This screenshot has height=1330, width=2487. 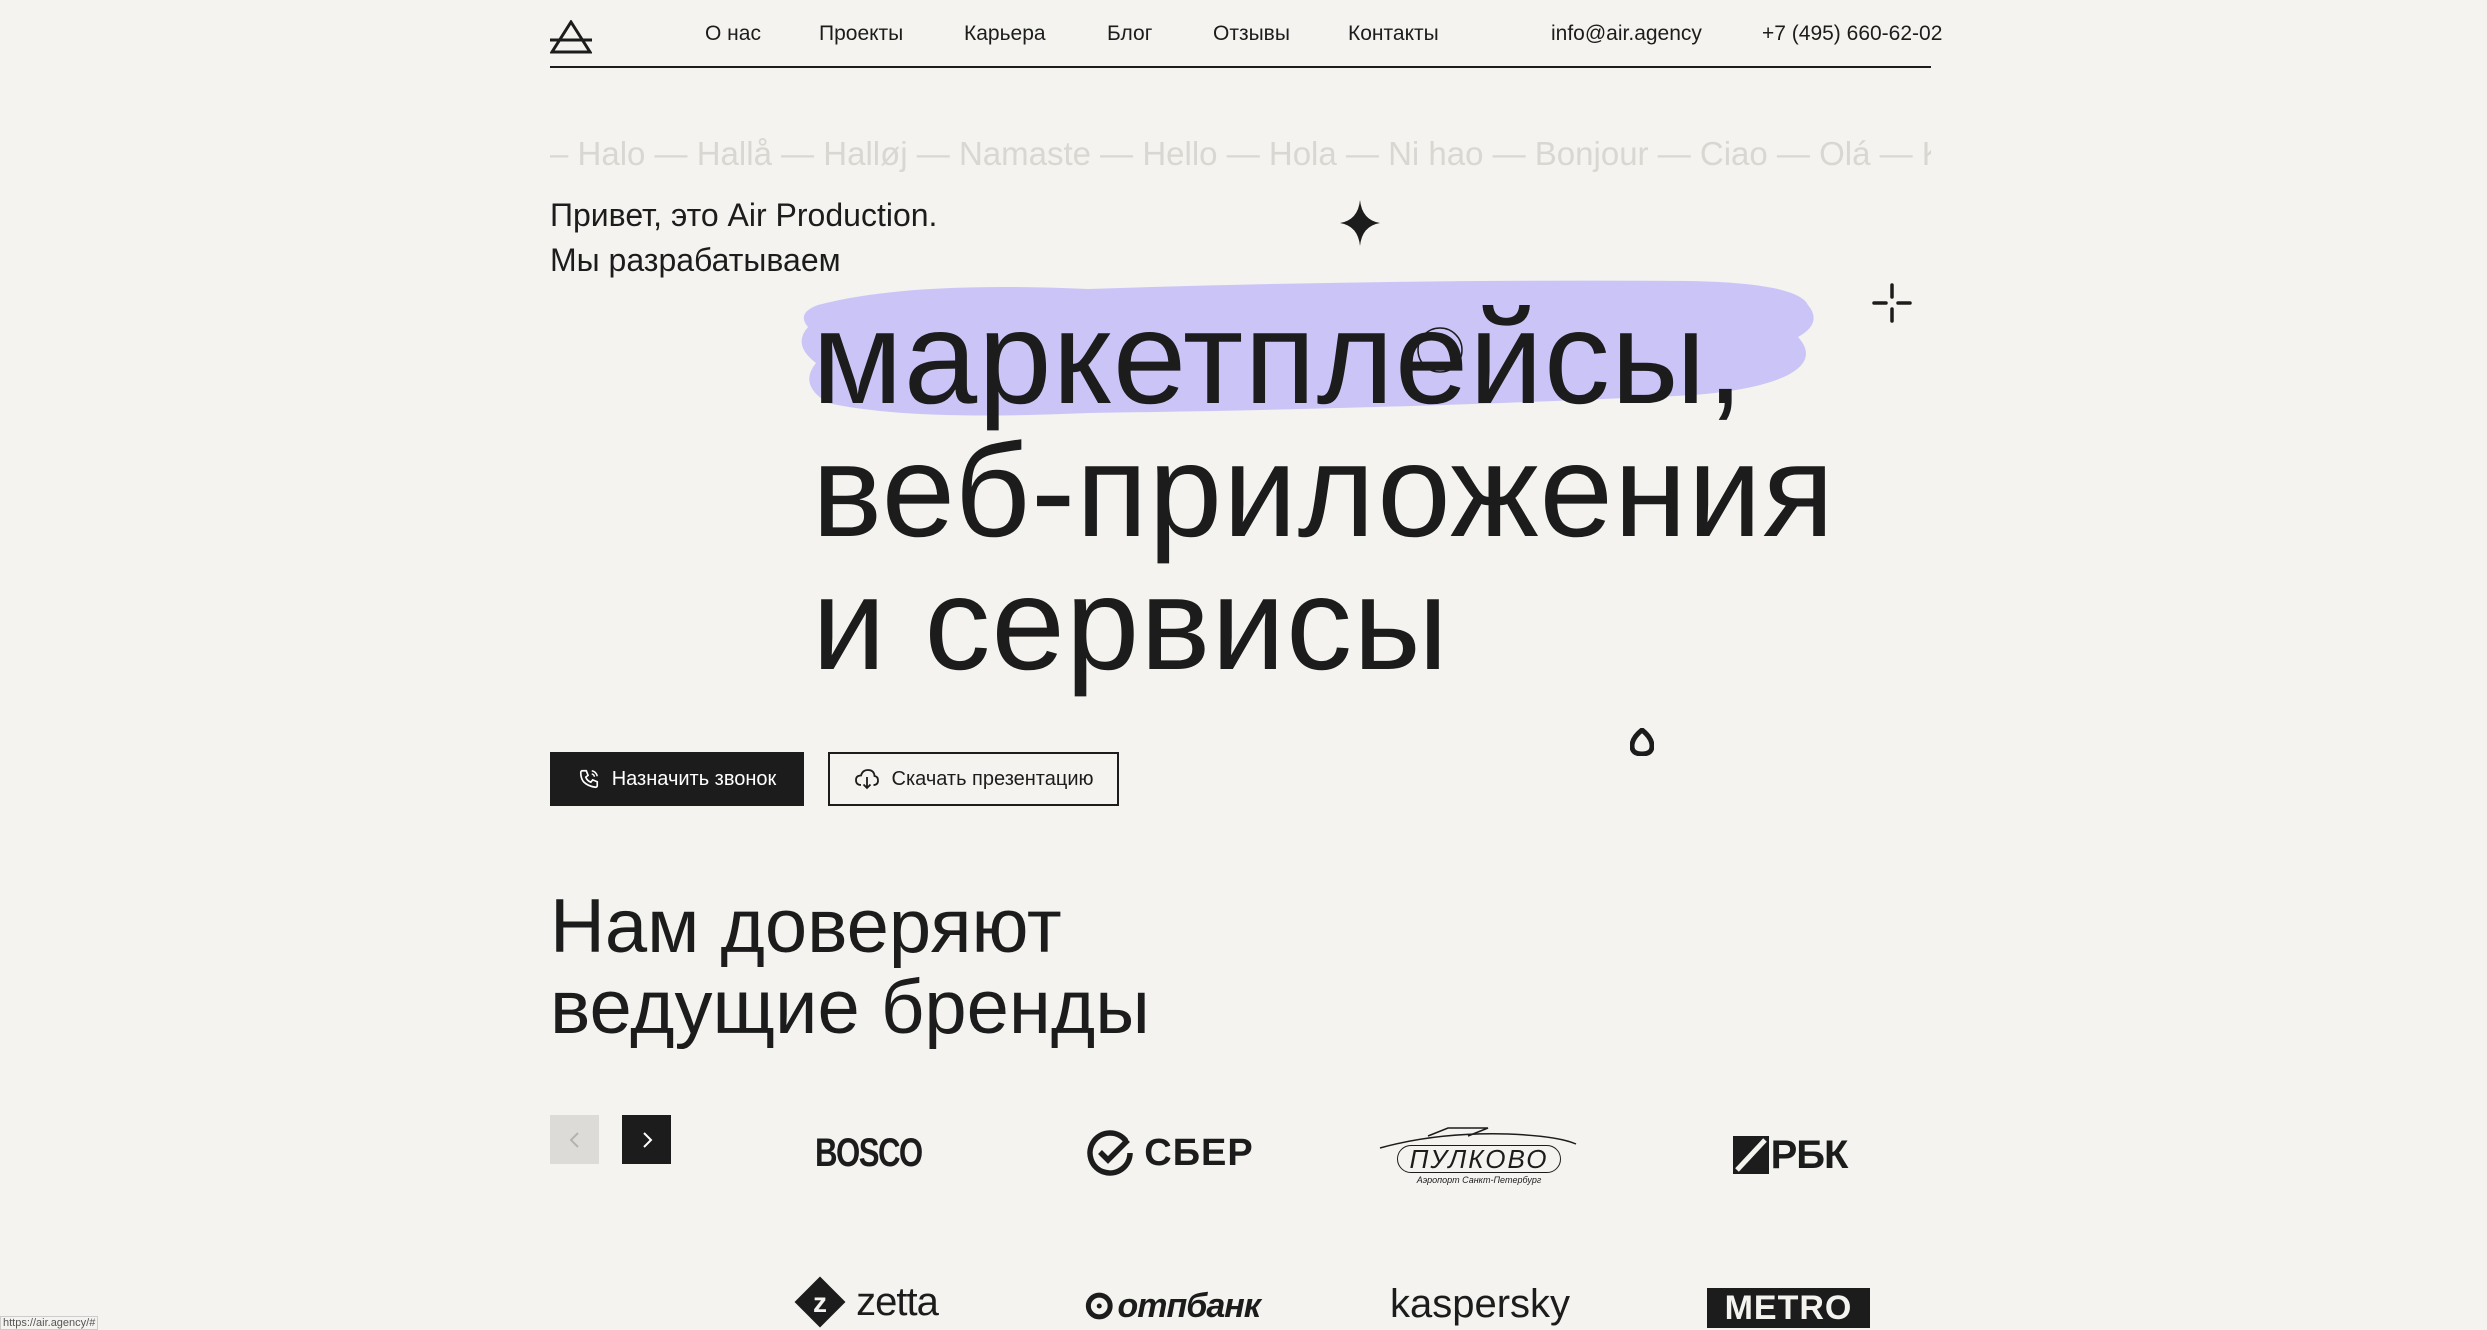 I want to click on intro-line-1: Привет, это Air Production., so click(x=744, y=215).